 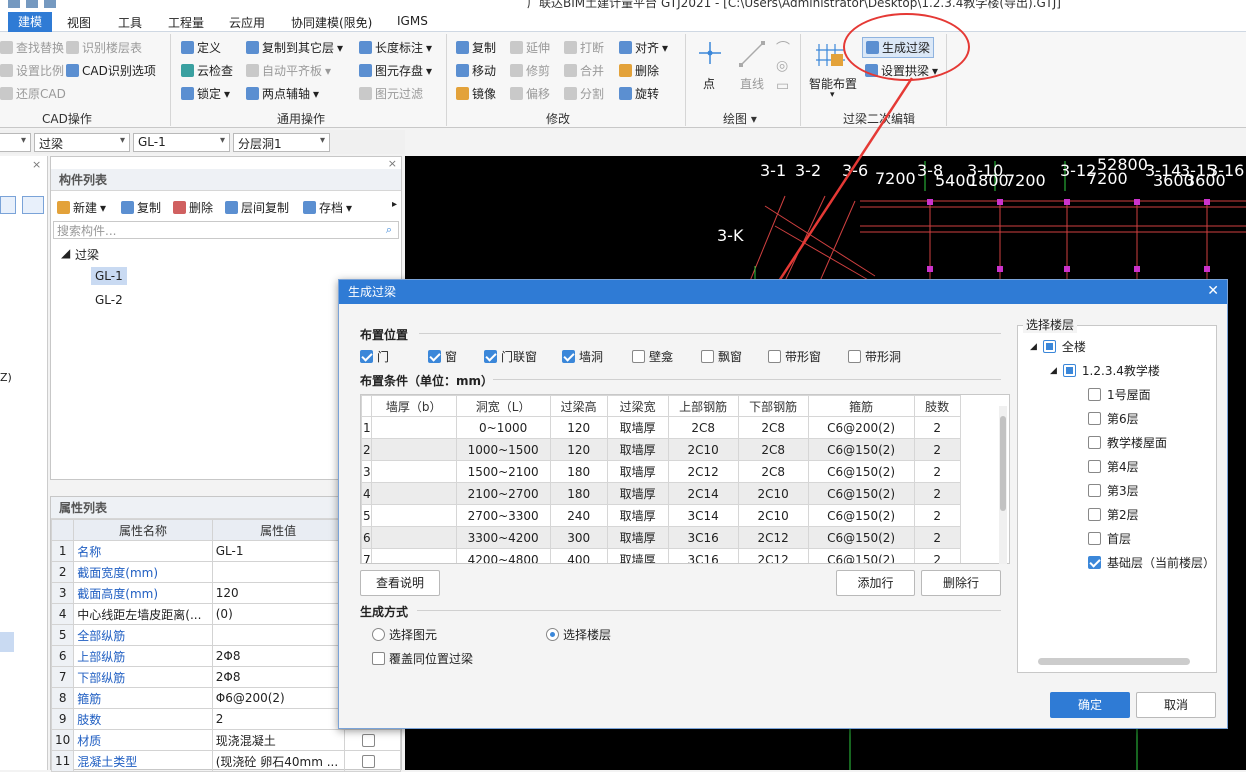 I want to click on condition-row: 2 1000~1500 120 取墙厚 2C10 2C8 C6@150(2) 2, so click(x=661, y=449).